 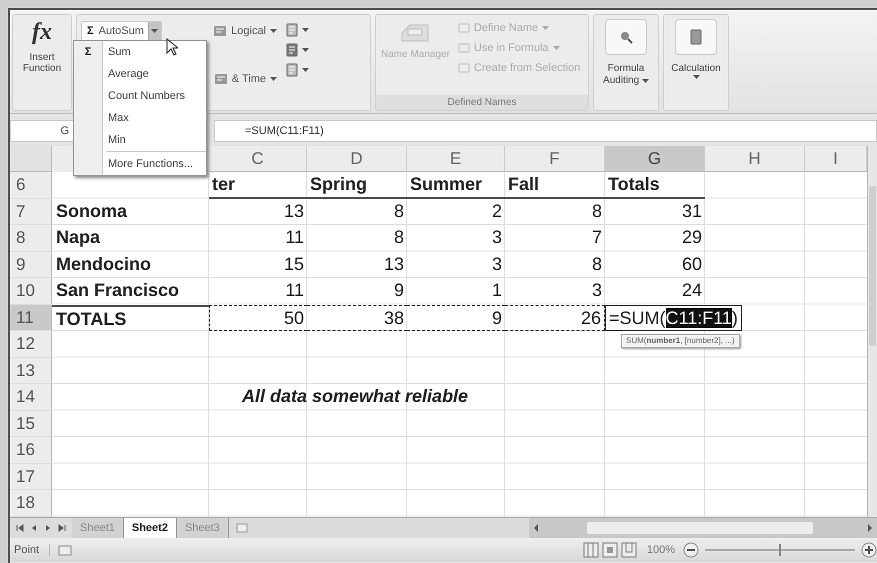 I want to click on row-header: 10, so click(x=31, y=291).